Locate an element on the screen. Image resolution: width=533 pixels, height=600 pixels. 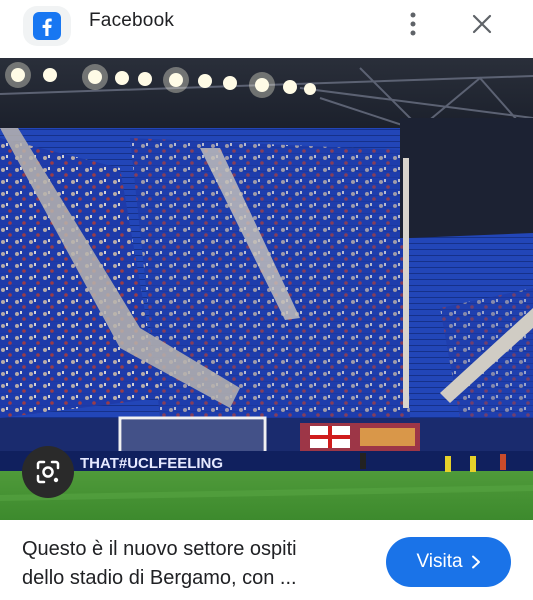
close-button is located at coordinates (482, 24).